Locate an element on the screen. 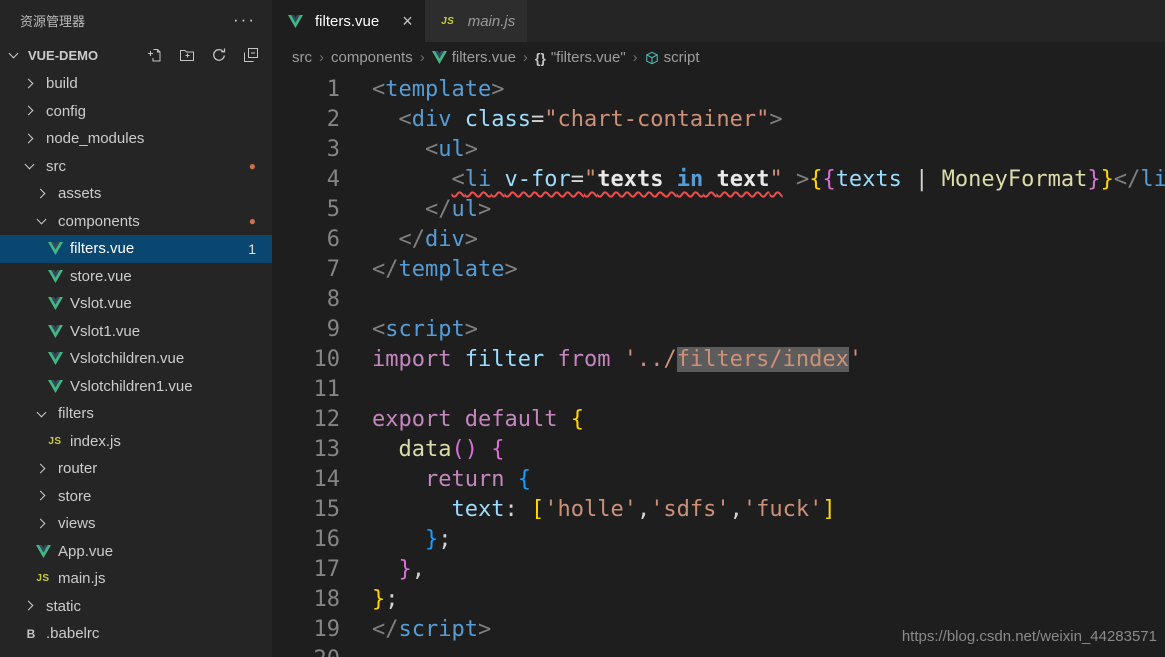  line-number: 3 is located at coordinates (333, 149).